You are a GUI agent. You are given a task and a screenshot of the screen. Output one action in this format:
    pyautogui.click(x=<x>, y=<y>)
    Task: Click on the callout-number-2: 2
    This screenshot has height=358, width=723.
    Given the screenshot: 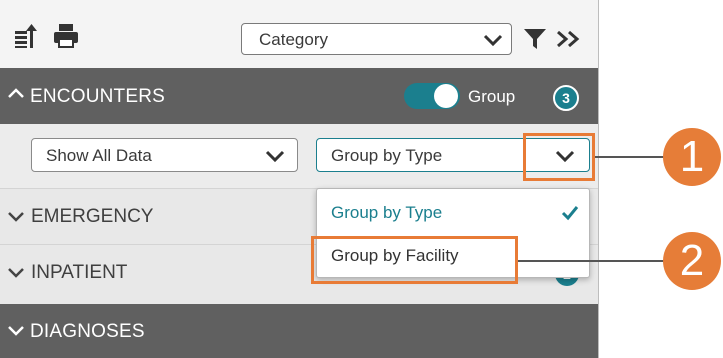 What is the action you would take?
    pyautogui.click(x=692, y=261)
    